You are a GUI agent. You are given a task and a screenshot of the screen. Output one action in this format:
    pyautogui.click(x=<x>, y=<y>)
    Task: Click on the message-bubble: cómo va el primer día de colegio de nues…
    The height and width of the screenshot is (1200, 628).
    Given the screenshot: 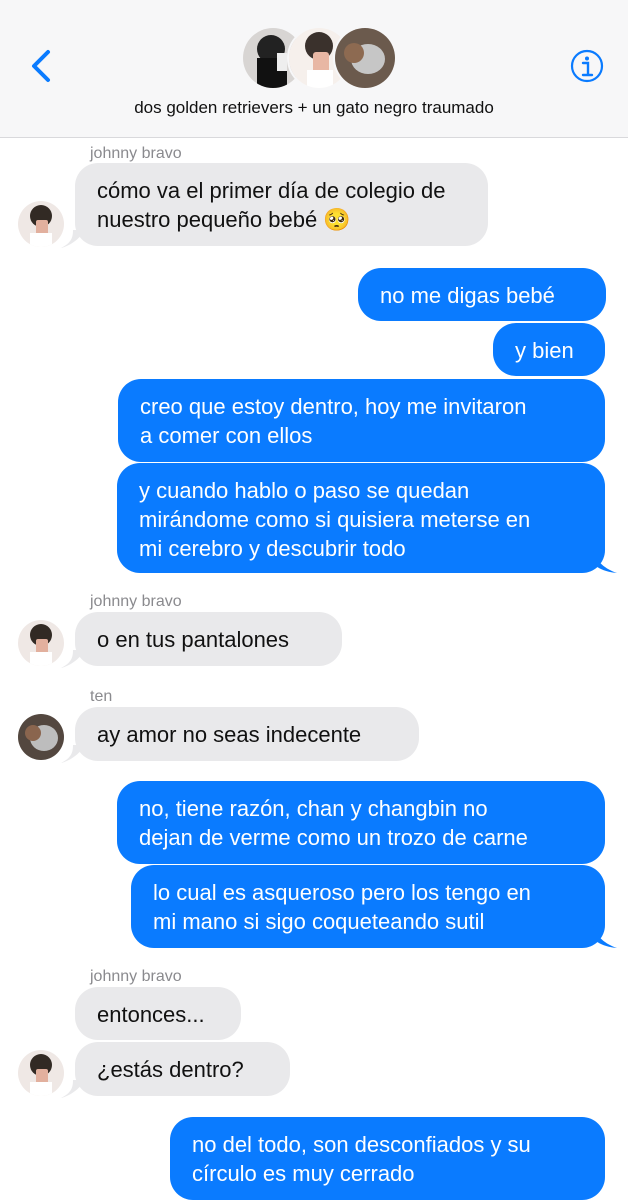 What is the action you would take?
    pyautogui.click(x=281, y=204)
    